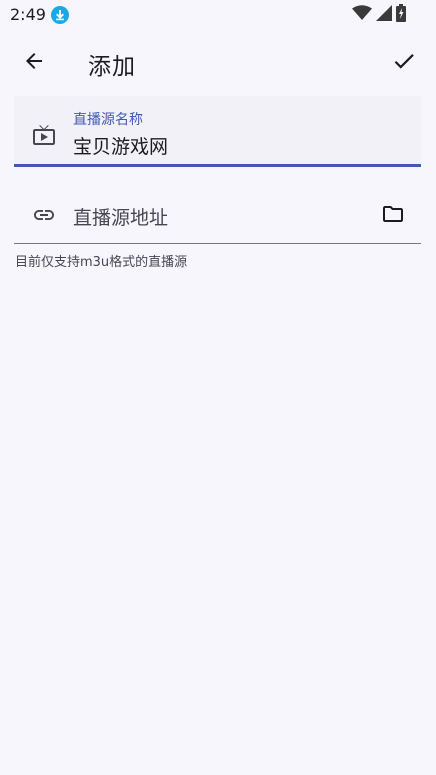 This screenshot has height=775, width=436. Describe the element at coordinates (44, 215) in the screenshot. I see `link-icon` at that location.